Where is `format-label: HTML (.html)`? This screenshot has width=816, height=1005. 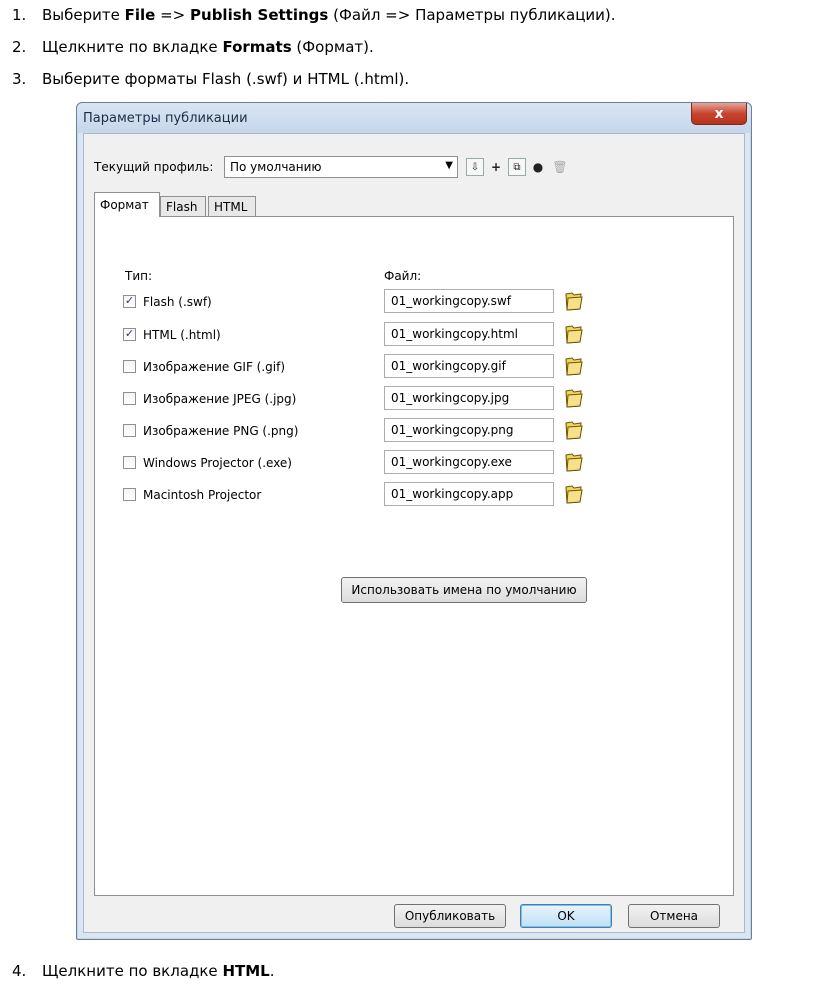 format-label: HTML (.html) is located at coordinates (182, 335).